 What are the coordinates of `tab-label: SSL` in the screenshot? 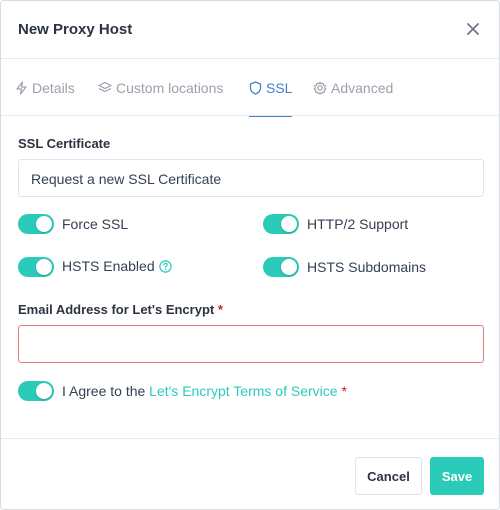 It's located at (279, 87).